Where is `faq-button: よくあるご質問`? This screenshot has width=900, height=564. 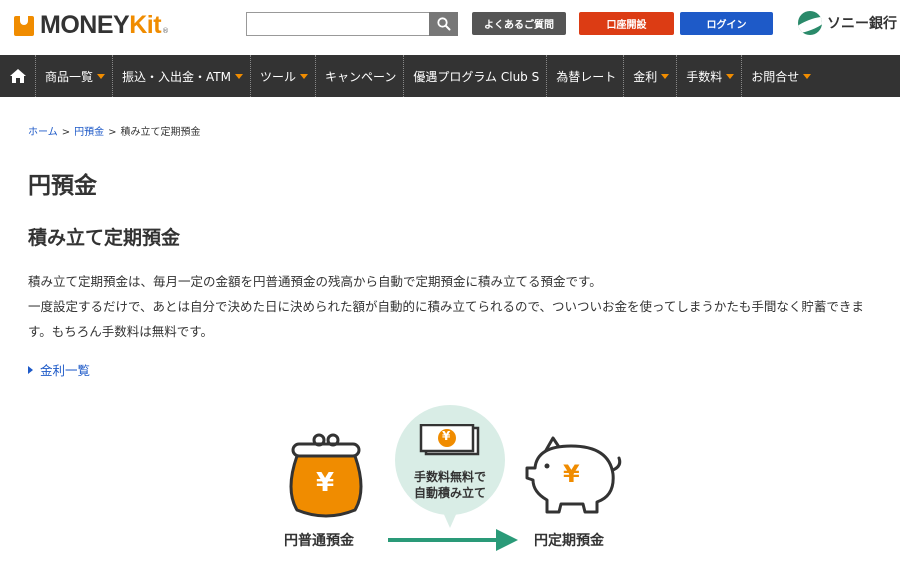 faq-button: よくあるご質問 is located at coordinates (519, 23).